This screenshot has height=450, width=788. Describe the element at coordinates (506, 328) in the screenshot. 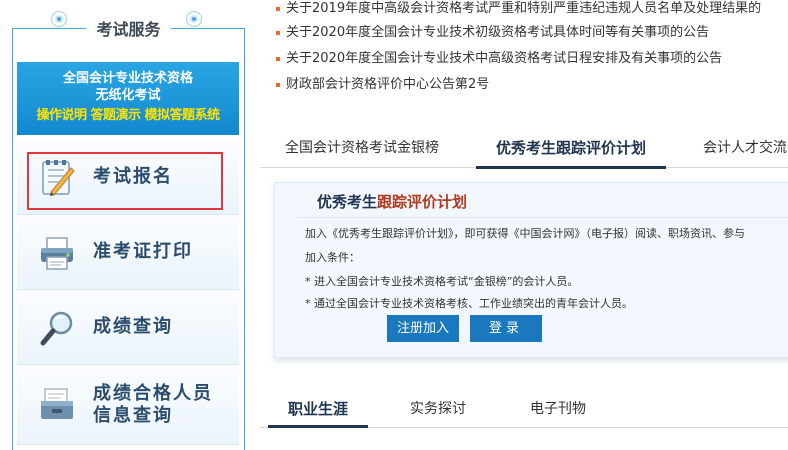

I see `login-button: 登录` at that location.